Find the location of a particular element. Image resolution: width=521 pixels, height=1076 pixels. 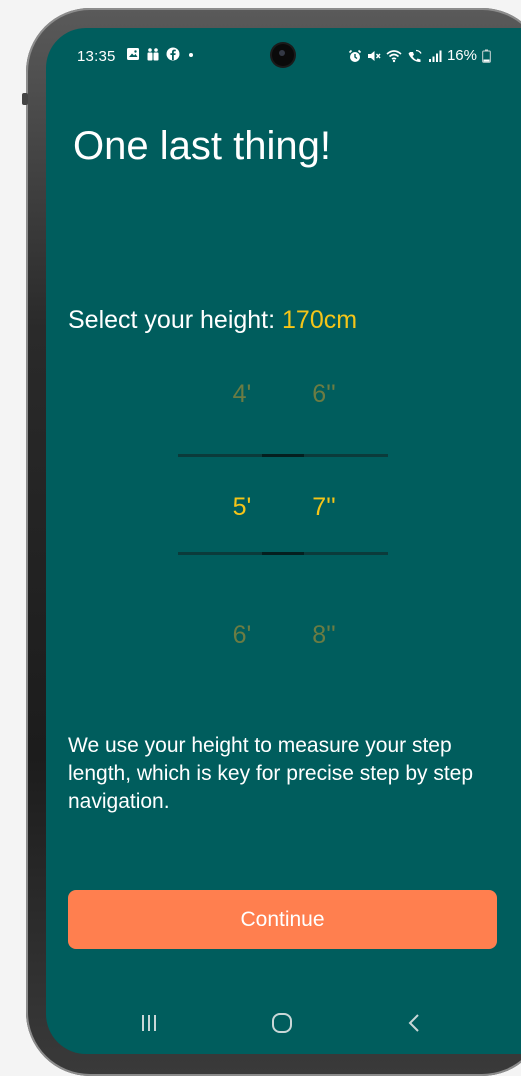

battery-icon is located at coordinates (486, 56).